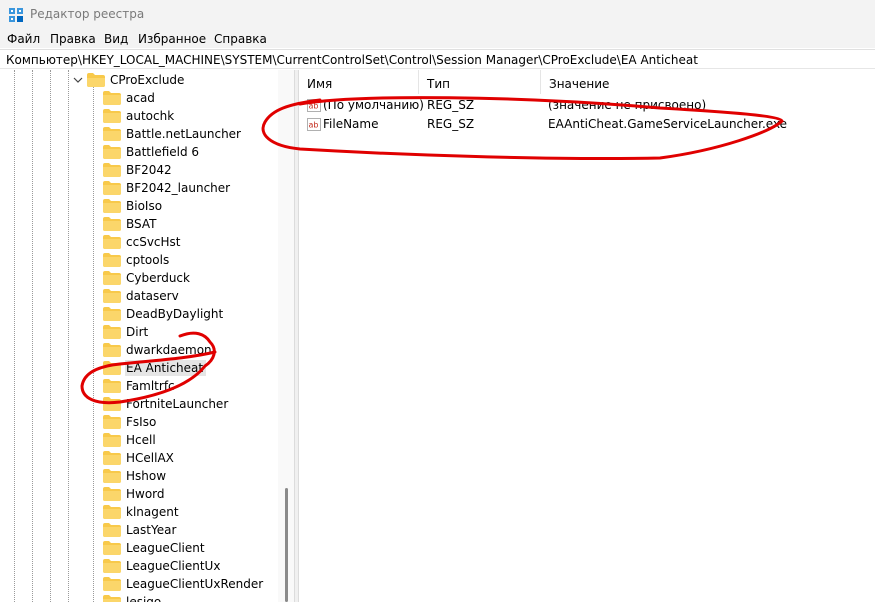  I want to click on value-name: FileName, so click(351, 124).